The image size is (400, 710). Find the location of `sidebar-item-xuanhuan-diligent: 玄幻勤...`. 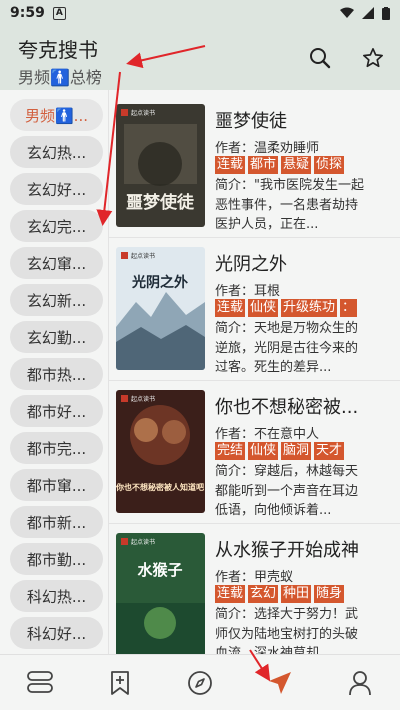

sidebar-item-xuanhuan-diligent: 玄幻勤... is located at coordinates (56, 337).